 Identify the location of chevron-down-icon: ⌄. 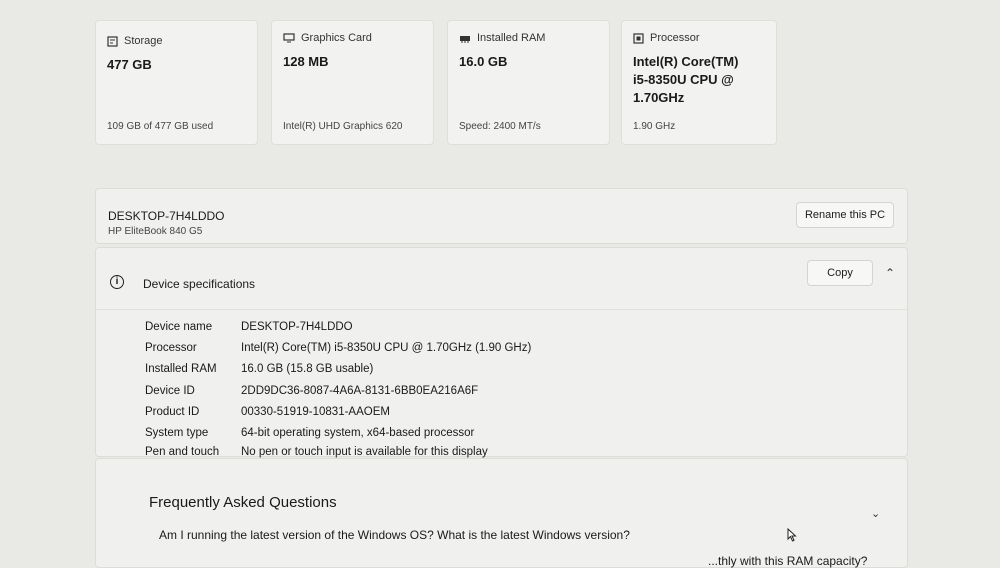
(875, 513).